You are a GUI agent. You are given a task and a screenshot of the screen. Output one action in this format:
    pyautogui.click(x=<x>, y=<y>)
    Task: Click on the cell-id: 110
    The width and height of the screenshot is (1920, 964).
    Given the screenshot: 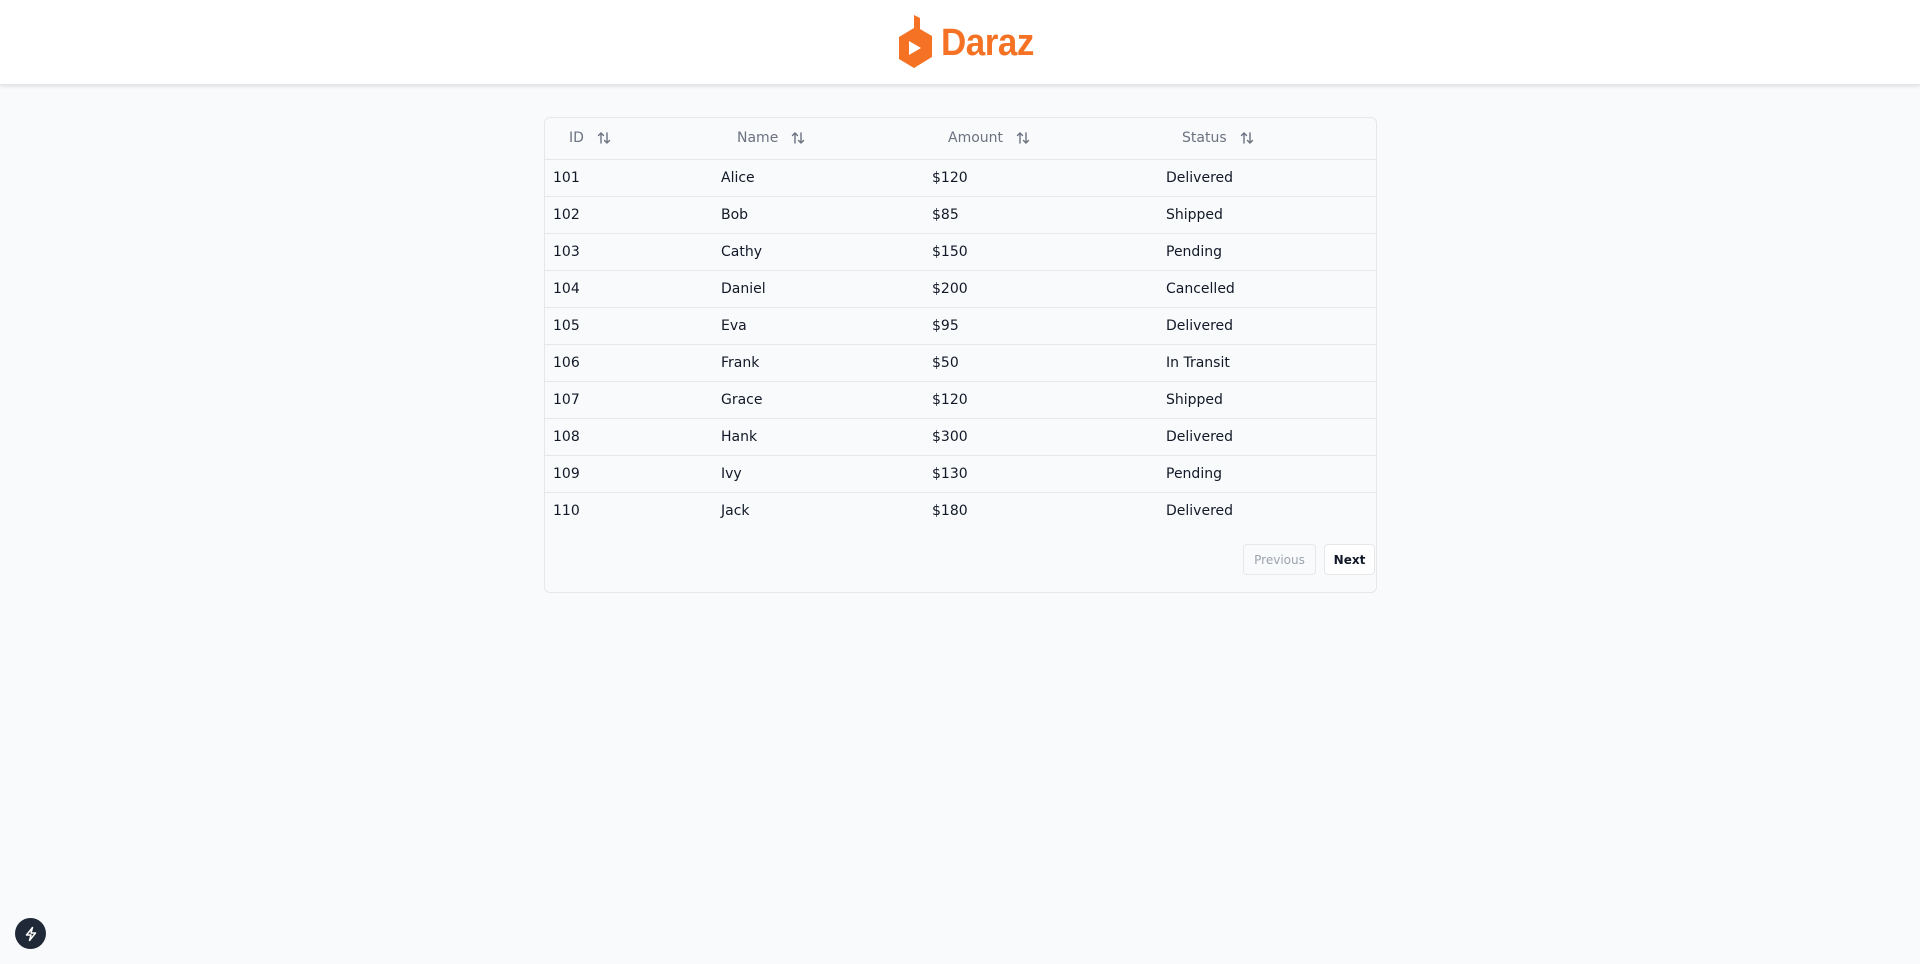 What is the action you would take?
    pyautogui.click(x=566, y=510)
    